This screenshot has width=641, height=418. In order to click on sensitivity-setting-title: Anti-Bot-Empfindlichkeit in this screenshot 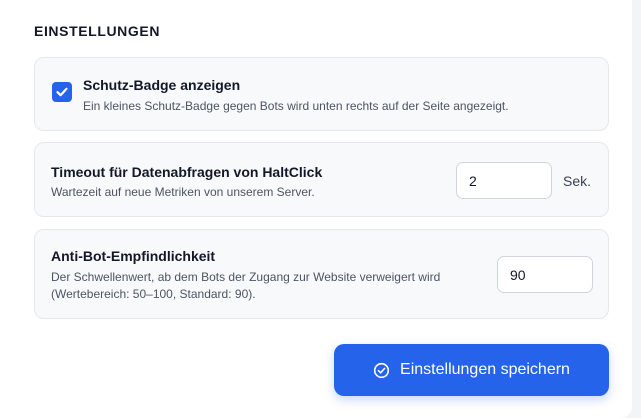, I will do `click(133, 256)`.